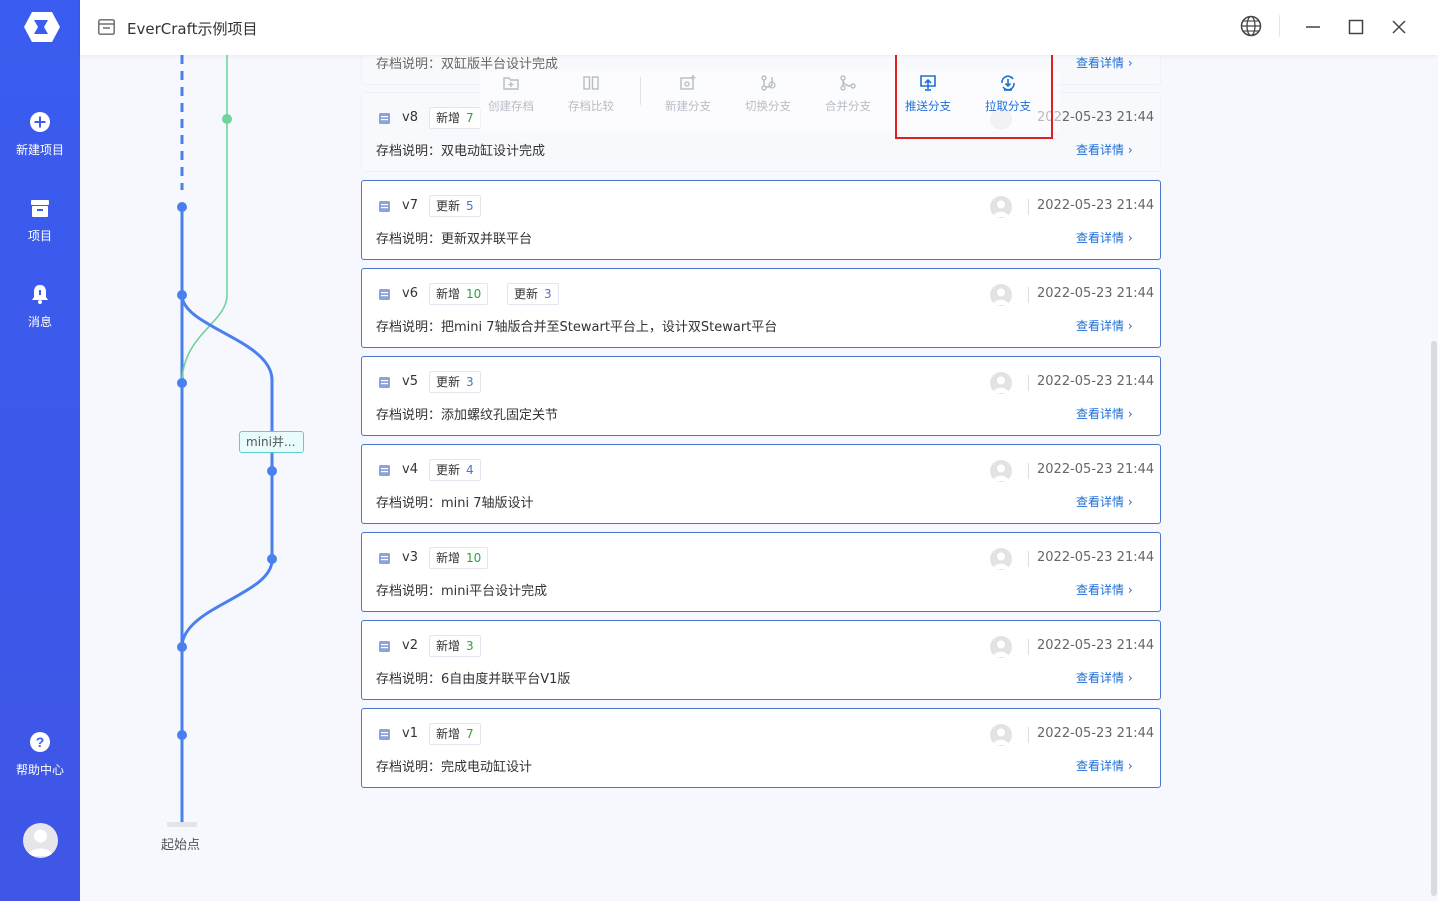 Image resolution: width=1438 pixels, height=901 pixels. I want to click on sidebar-item-label: 新建项目, so click(39, 150).